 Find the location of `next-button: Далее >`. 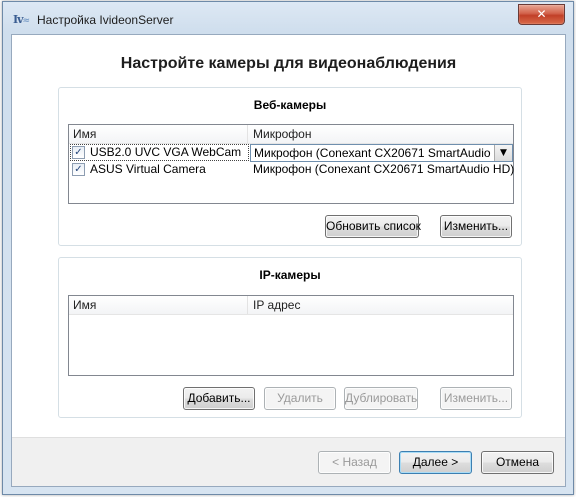

next-button: Далее > is located at coordinates (435, 462).